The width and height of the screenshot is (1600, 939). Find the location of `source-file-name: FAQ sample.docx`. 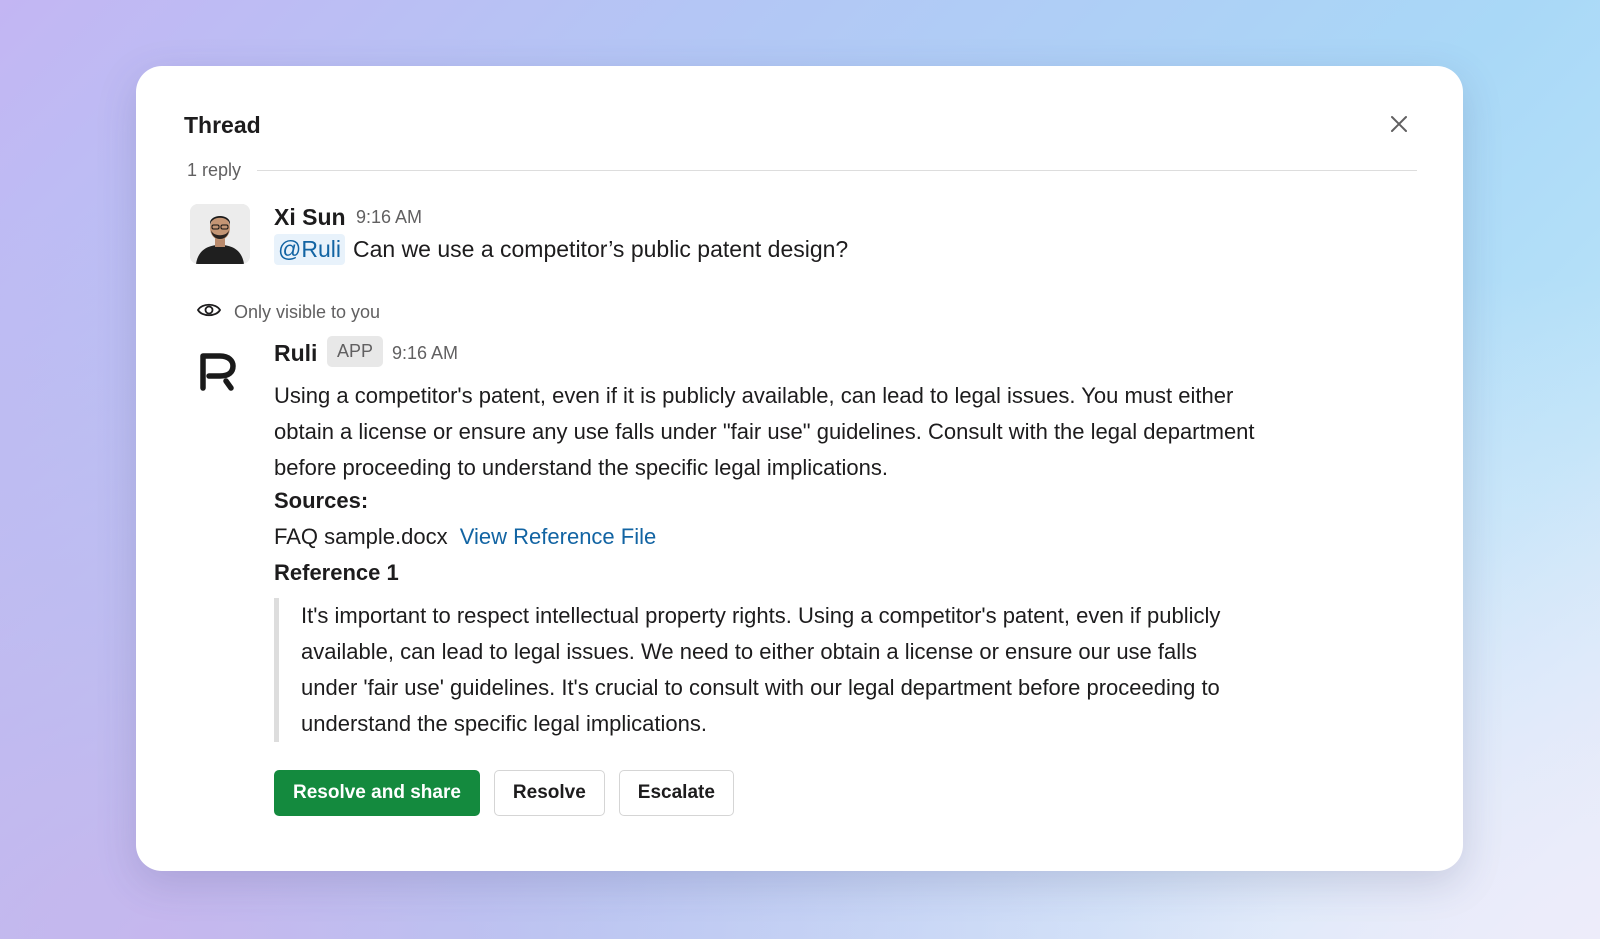

source-file-name: FAQ sample.docx is located at coordinates (361, 536).